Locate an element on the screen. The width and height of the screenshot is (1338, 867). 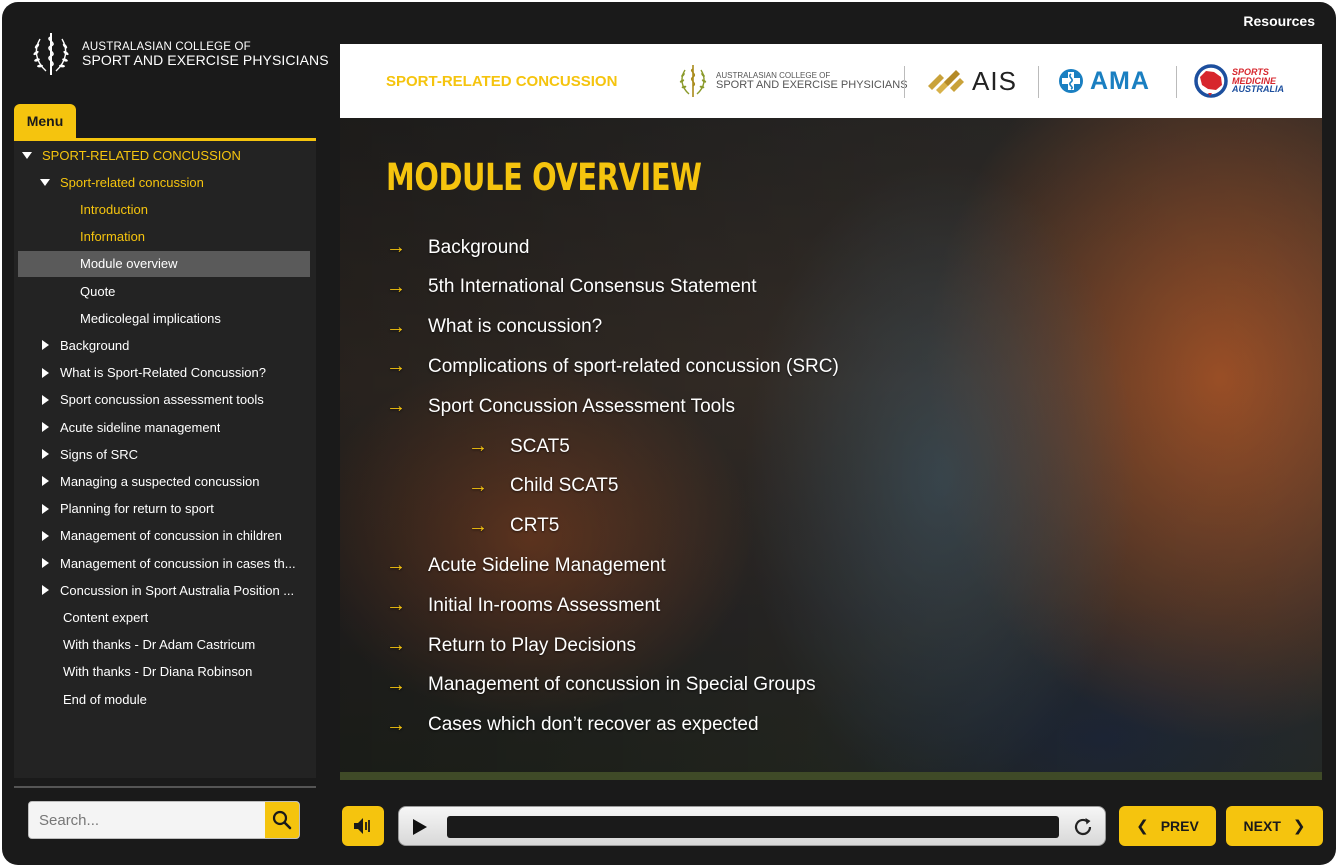
menu-tab: Menu is located at coordinates (45, 121).